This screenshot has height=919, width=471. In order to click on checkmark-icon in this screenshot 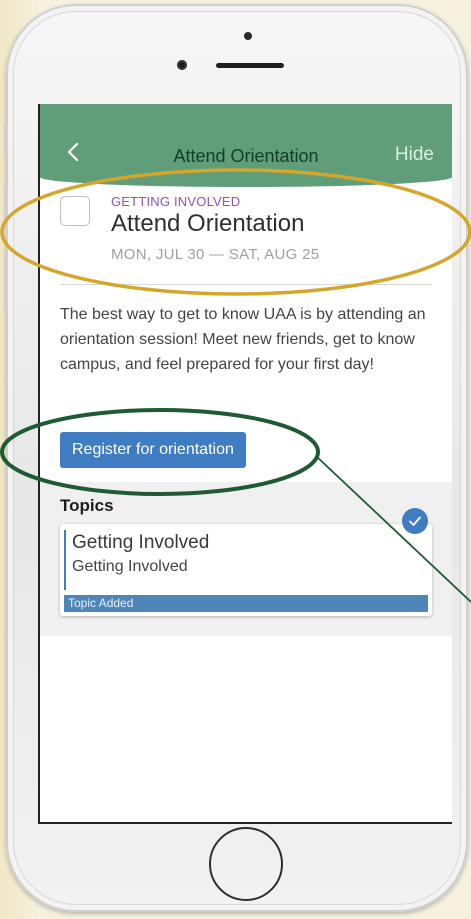, I will do `click(415, 521)`.